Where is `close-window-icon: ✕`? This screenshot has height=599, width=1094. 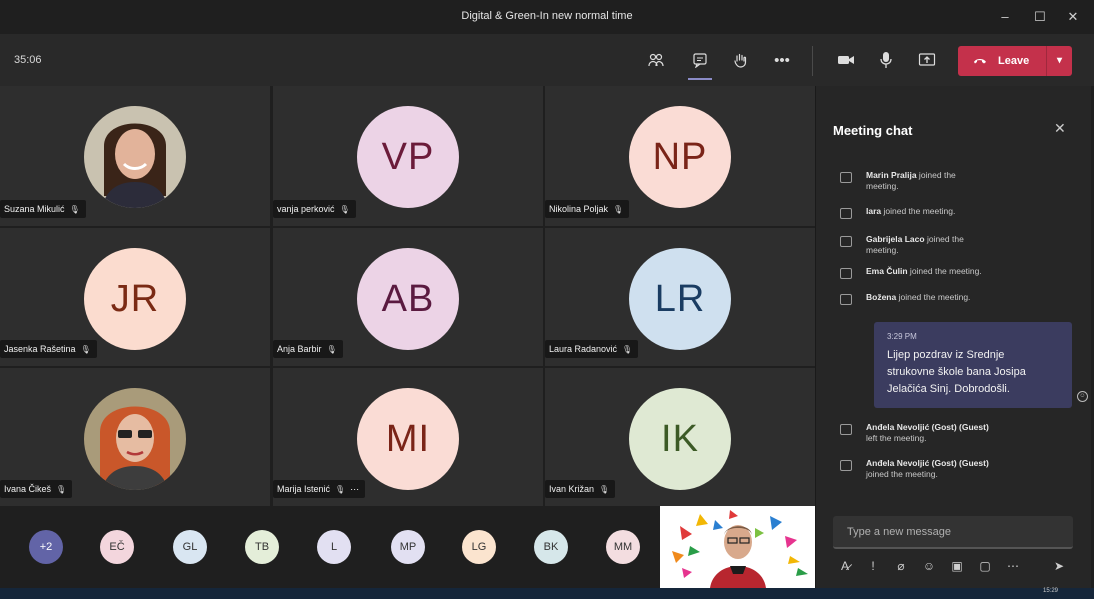
close-window-icon: ✕ is located at coordinates (1073, 17).